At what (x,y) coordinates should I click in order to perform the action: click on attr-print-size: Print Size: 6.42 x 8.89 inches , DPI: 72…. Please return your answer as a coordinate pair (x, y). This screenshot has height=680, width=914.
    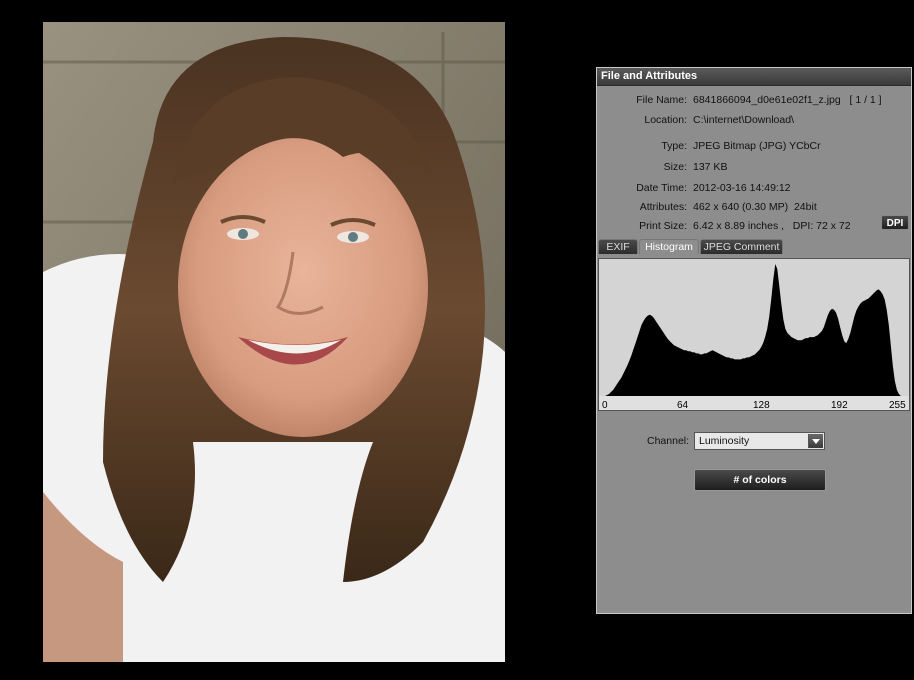
    Looking at the image, I should click on (754, 227).